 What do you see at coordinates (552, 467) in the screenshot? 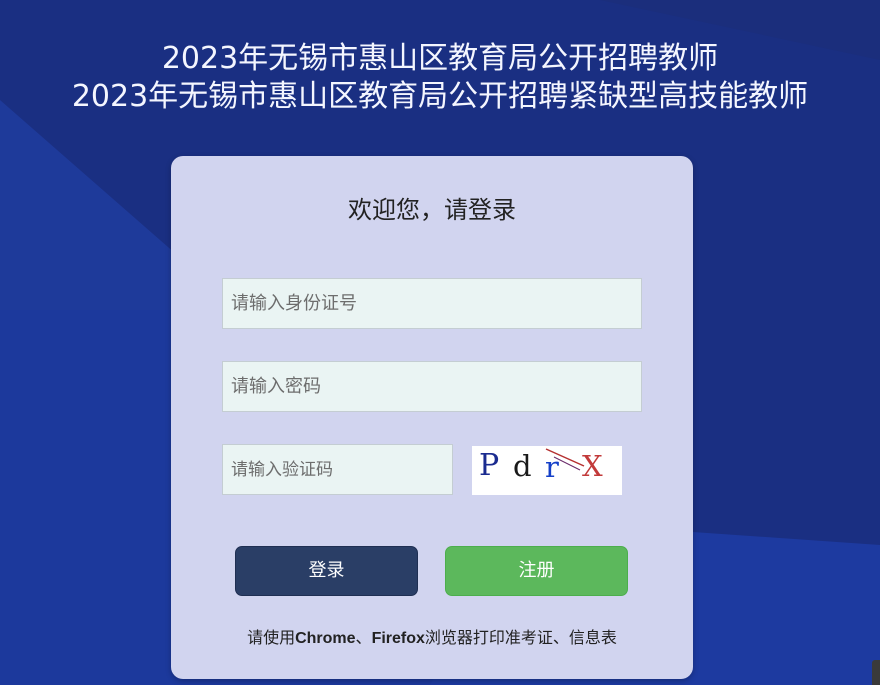
I see `captcha-char-3: r` at bounding box center [552, 467].